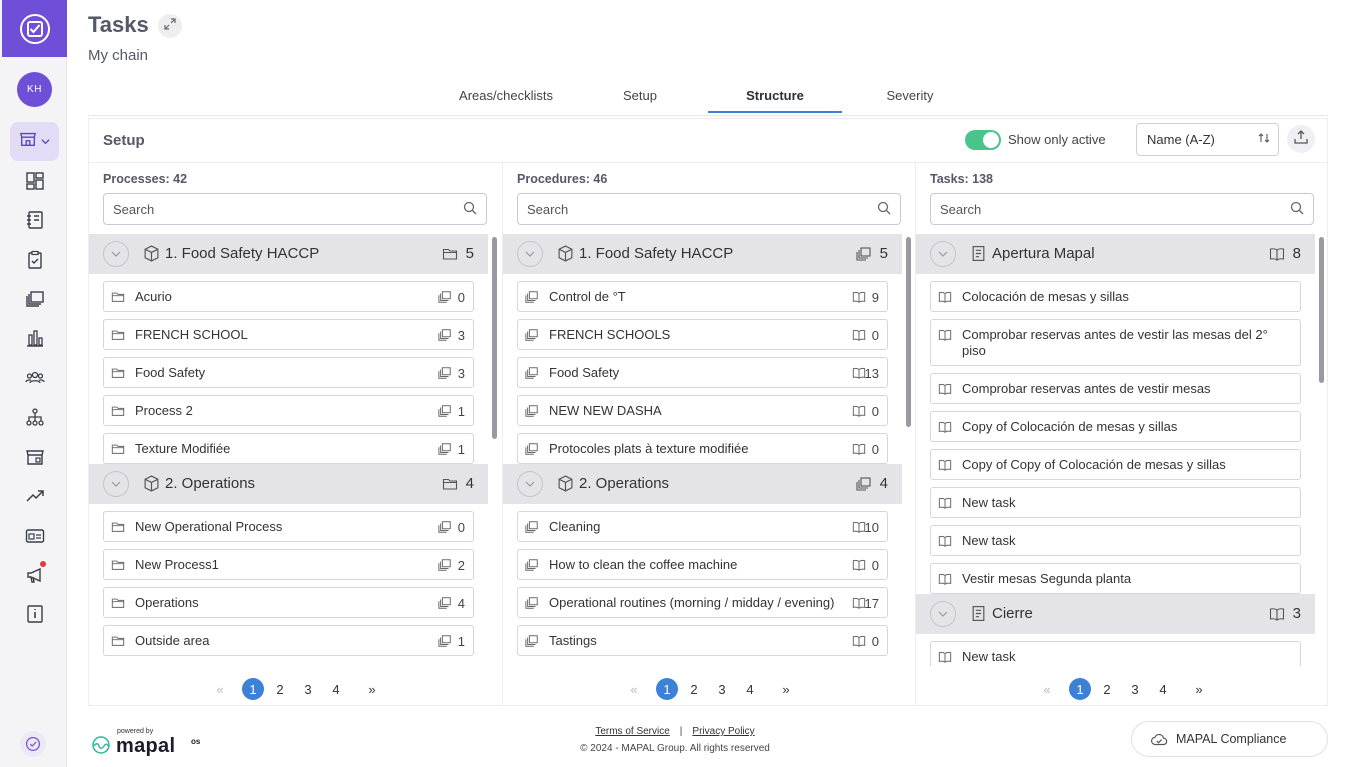 Image resolution: width=1350 pixels, height=767 pixels. What do you see at coordinates (35, 573) in the screenshot?
I see `megaphone-icon` at bounding box center [35, 573].